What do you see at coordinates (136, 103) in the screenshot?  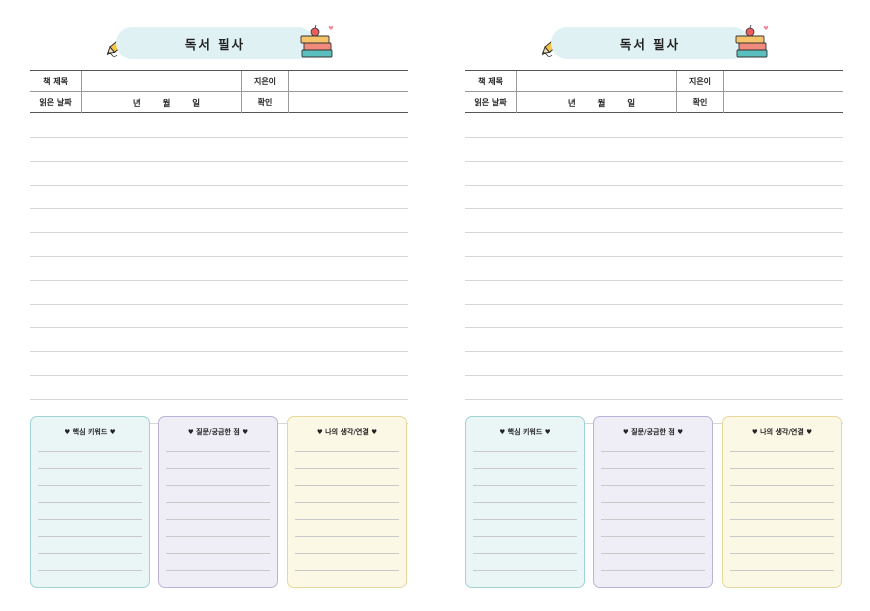 I see `year-label: 년` at bounding box center [136, 103].